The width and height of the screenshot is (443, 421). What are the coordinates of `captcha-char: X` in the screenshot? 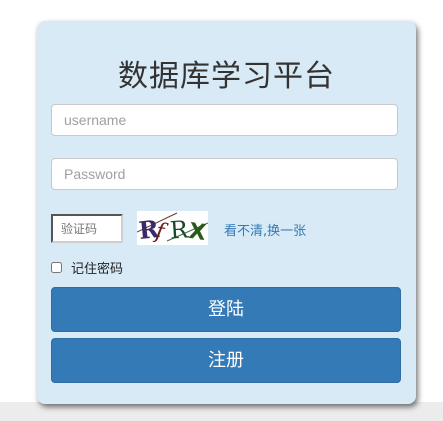 It's located at (197, 232).